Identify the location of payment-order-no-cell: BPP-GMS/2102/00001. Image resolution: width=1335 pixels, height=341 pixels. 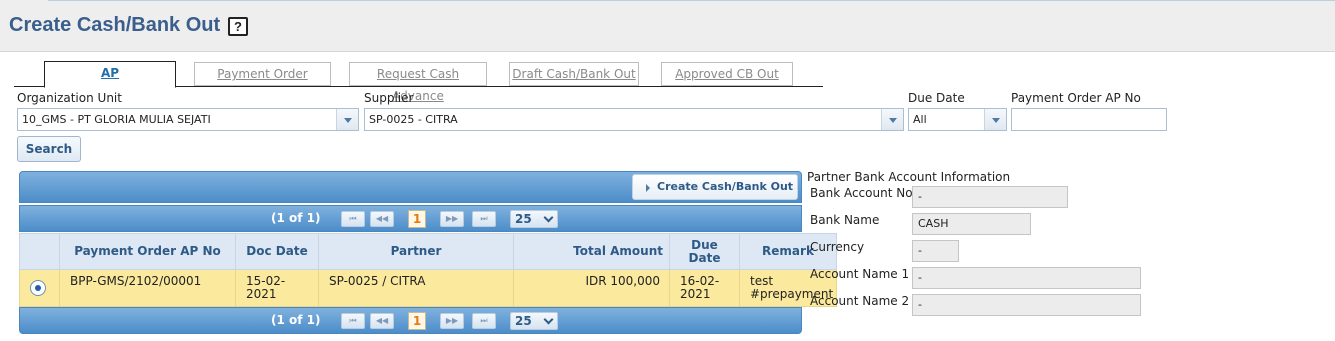
(147, 288).